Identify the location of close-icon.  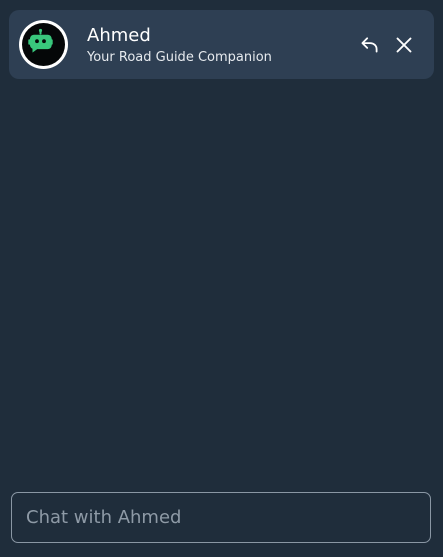
(404, 45).